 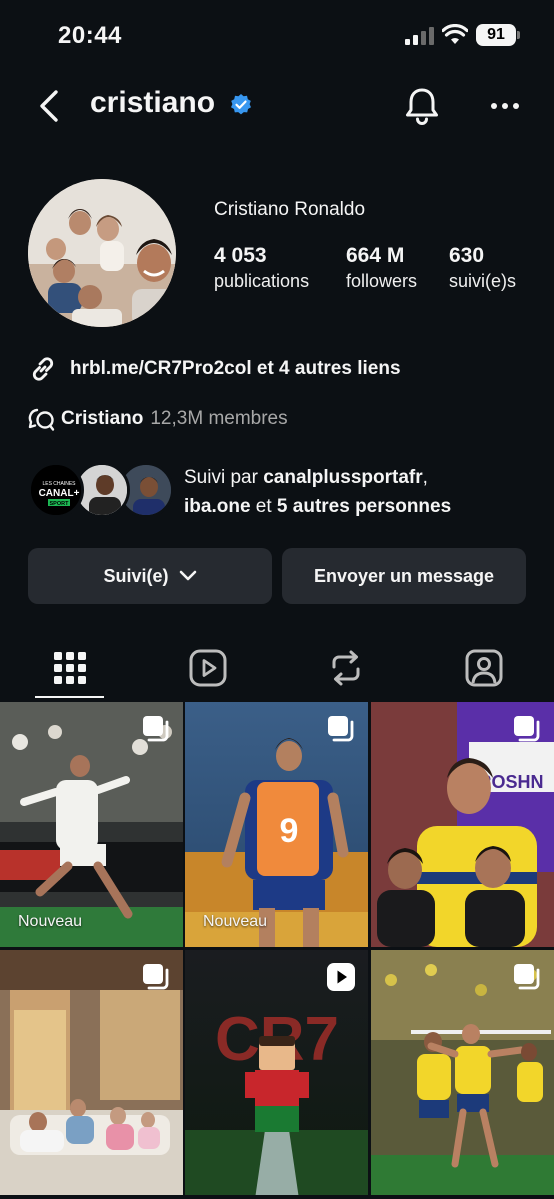 I want to click on stat-following-label: suivi(e)s, so click(x=483, y=281).